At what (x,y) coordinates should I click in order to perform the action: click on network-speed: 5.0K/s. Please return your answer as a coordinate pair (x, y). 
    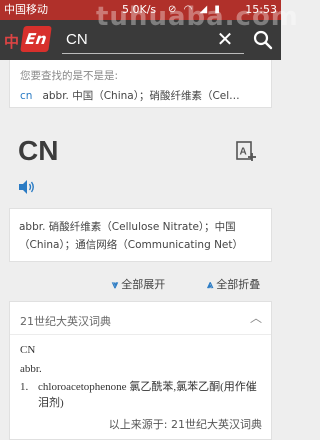
    Looking at the image, I should click on (139, 9).